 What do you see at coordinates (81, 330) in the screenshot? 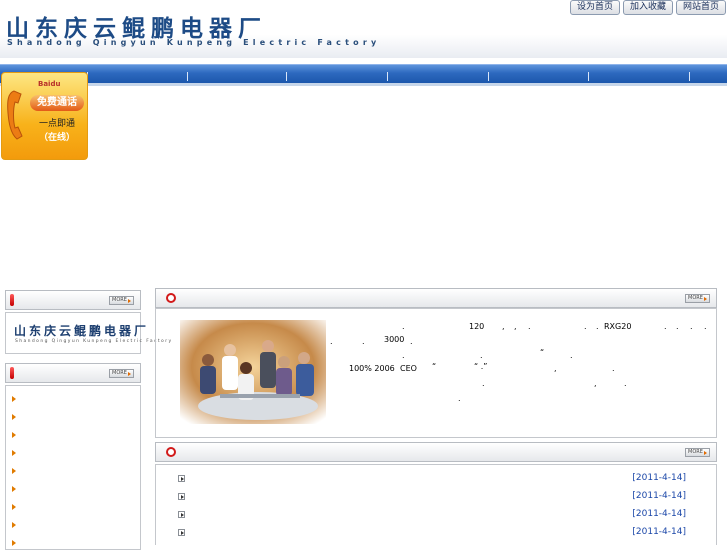
I see `mini-logo-chinese: 山东庆云鲲鹏电器厂` at bounding box center [81, 330].